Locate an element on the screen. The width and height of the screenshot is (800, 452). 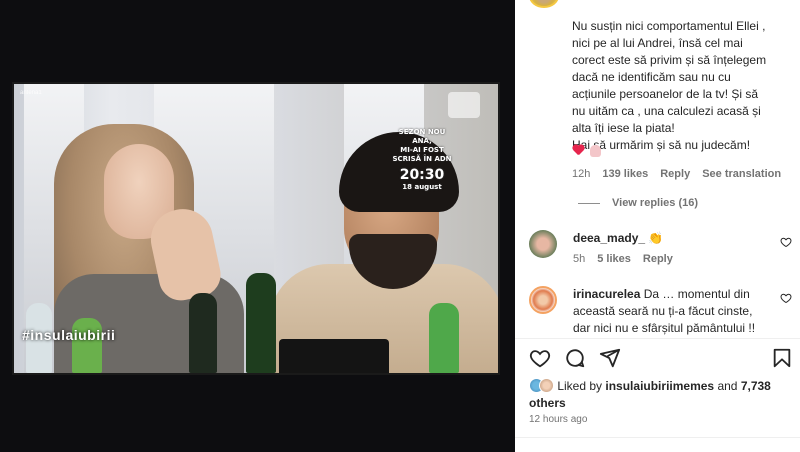
view-replies-button: View replies (16) is located at coordinates (638, 203).